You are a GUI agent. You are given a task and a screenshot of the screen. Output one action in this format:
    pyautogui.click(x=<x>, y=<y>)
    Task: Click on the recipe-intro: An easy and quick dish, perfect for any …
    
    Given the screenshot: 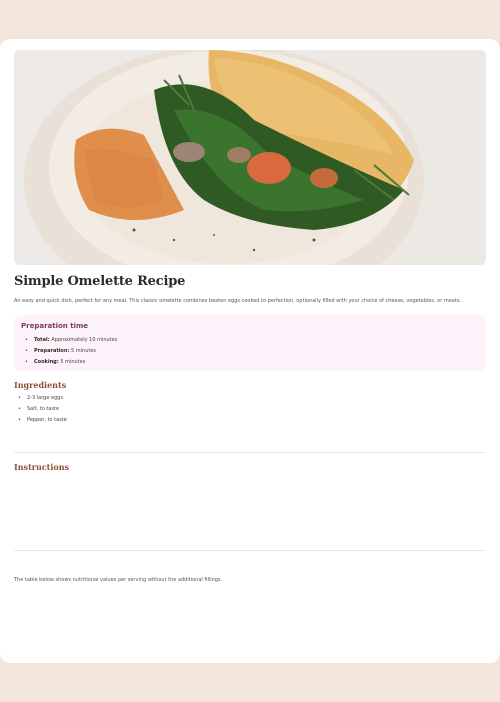 What is the action you would take?
    pyautogui.click(x=238, y=301)
    